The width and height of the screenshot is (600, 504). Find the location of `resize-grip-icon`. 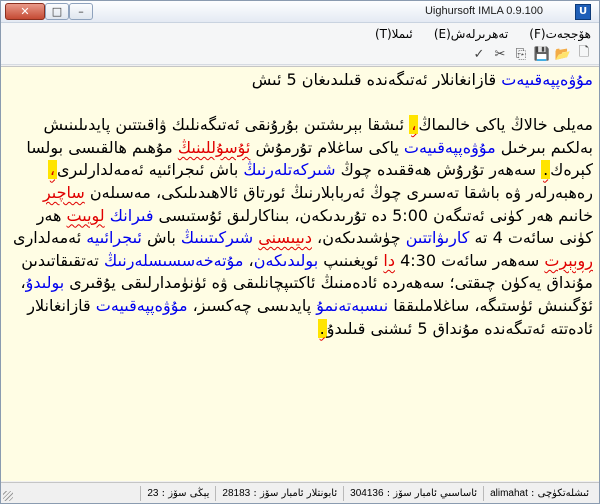

resize-grip-icon is located at coordinates (8, 496).